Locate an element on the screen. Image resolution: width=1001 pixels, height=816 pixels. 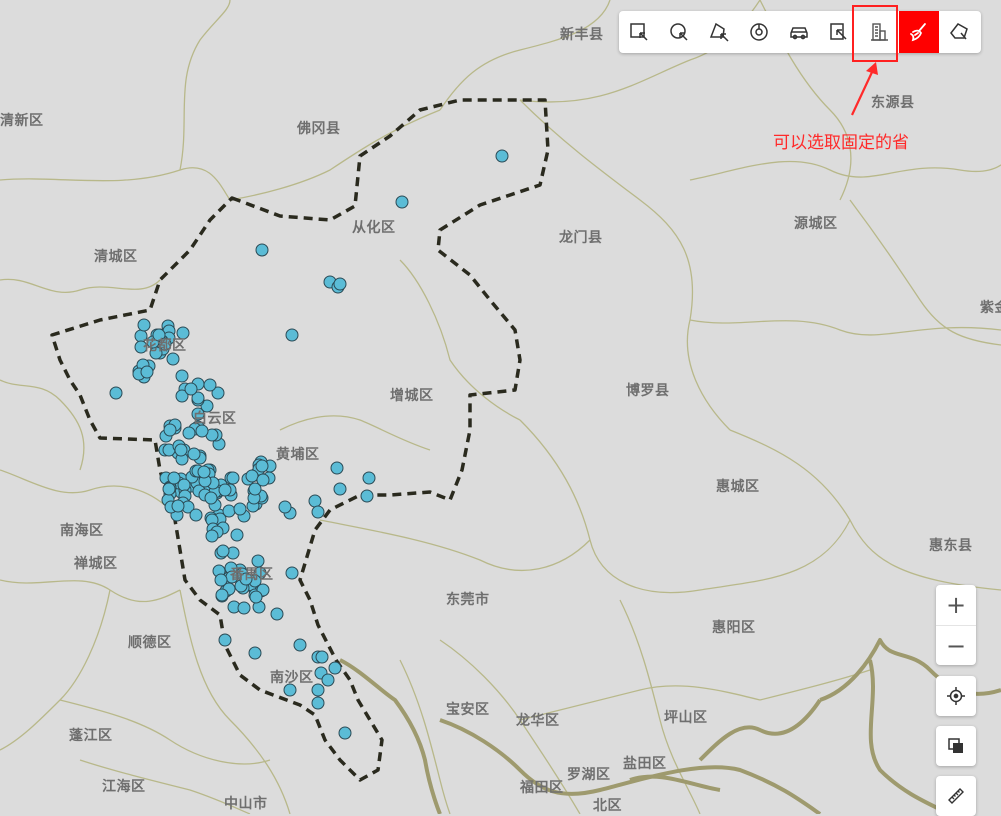
ruler-icon is located at coordinates (956, 796).